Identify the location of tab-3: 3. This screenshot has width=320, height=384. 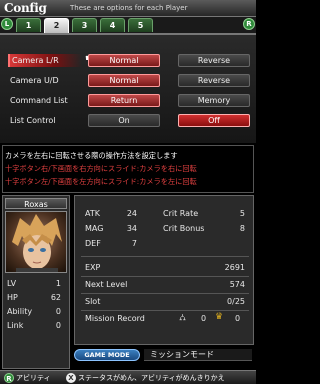
(84, 25).